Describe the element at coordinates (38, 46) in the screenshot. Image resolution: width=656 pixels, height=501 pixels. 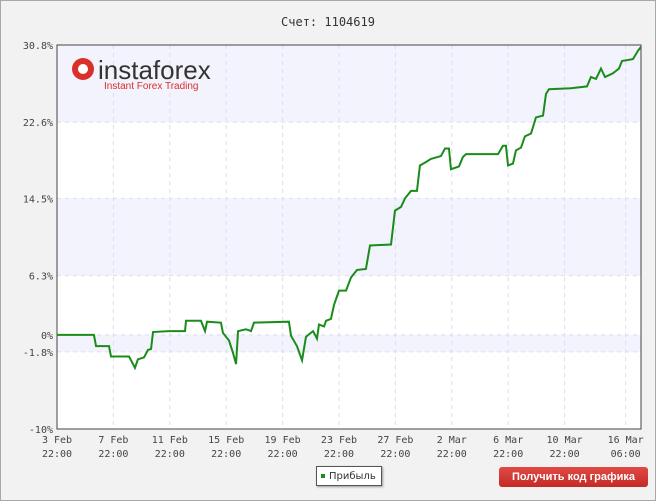
I see `y-tick-label: 30.8%` at that location.